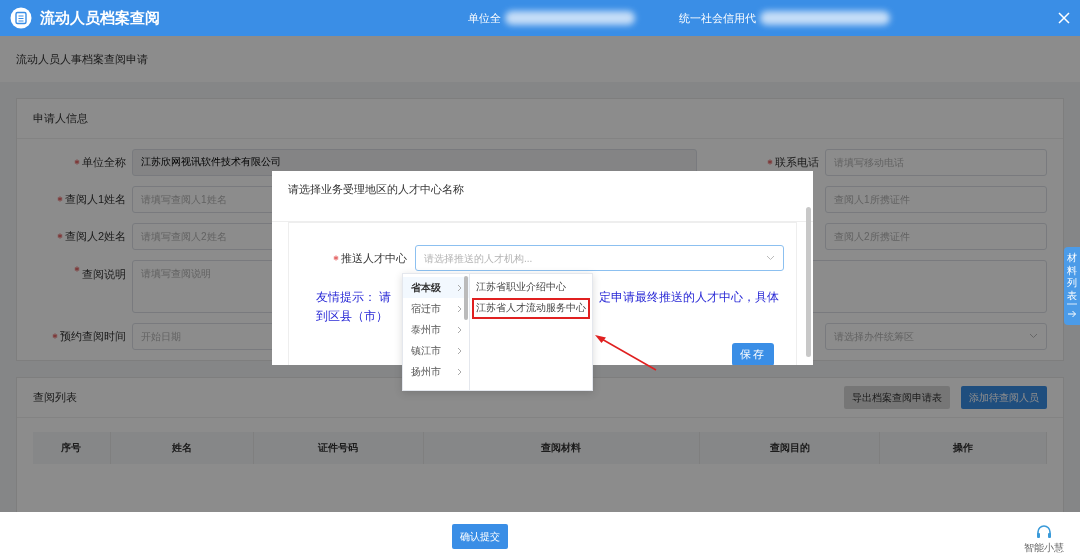  I want to click on hint-text: 友情提示： 请, so click(354, 297).